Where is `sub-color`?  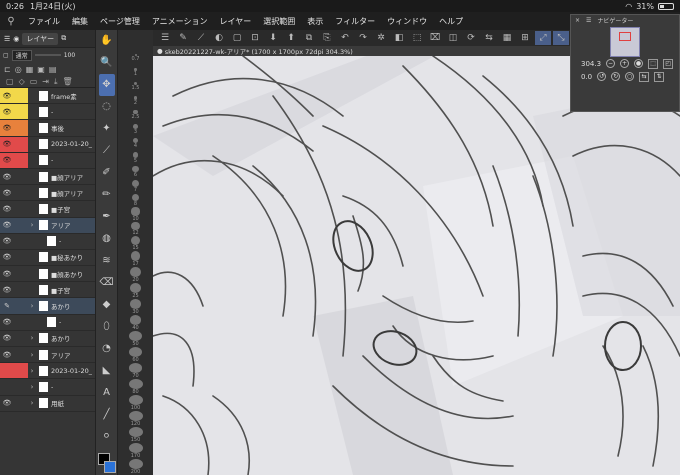
sub-color is located at coordinates (109, 467).